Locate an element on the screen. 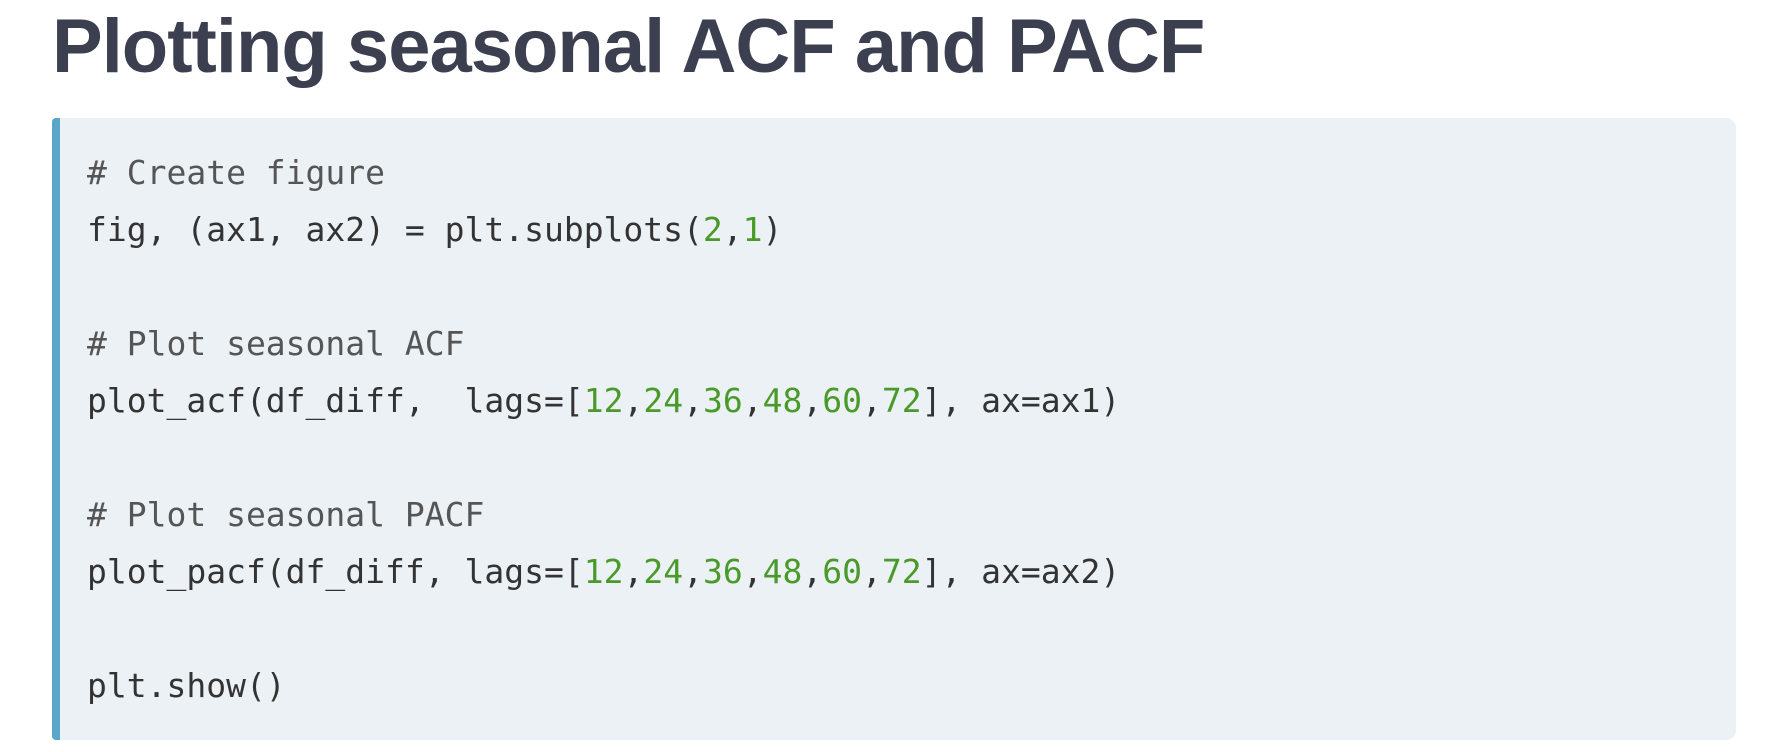 The image size is (1780, 752). code-line: # Plot seasonal ACF is located at coordinates (603, 343).